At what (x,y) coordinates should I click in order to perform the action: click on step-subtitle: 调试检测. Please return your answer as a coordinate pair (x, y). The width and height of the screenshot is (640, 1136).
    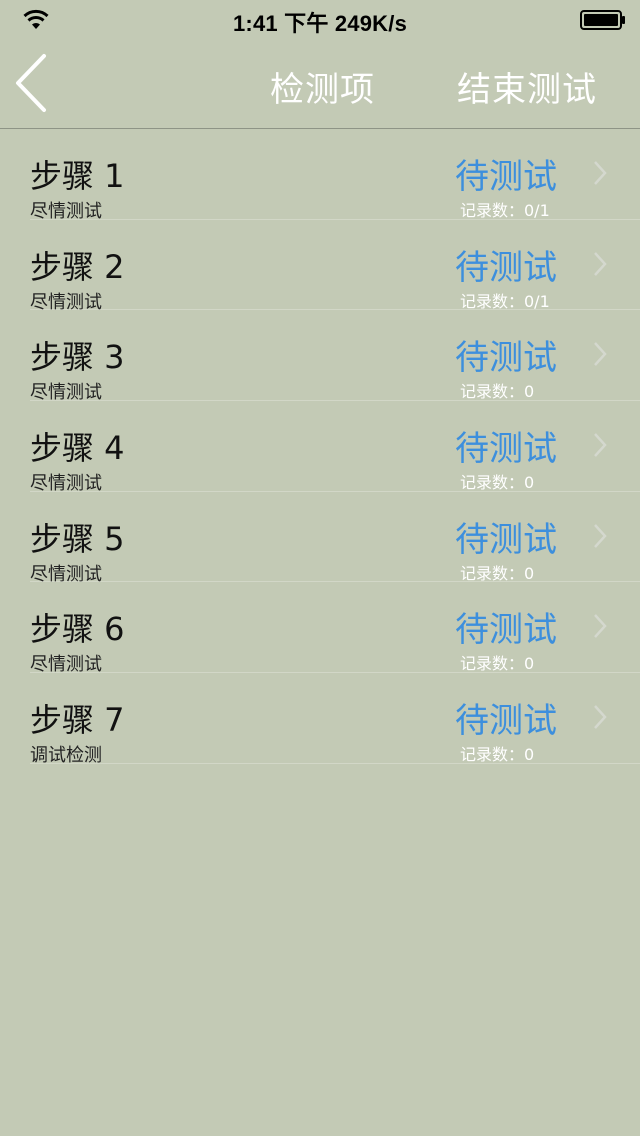
    Looking at the image, I should click on (66, 756).